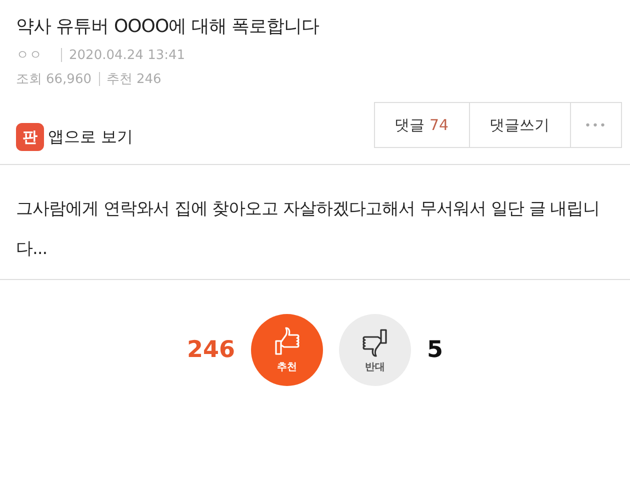 Image resolution: width=630 pixels, height=485 pixels. What do you see at coordinates (91, 137) in the screenshot?
I see `open-in-app-link: 앱으로 보기` at bounding box center [91, 137].